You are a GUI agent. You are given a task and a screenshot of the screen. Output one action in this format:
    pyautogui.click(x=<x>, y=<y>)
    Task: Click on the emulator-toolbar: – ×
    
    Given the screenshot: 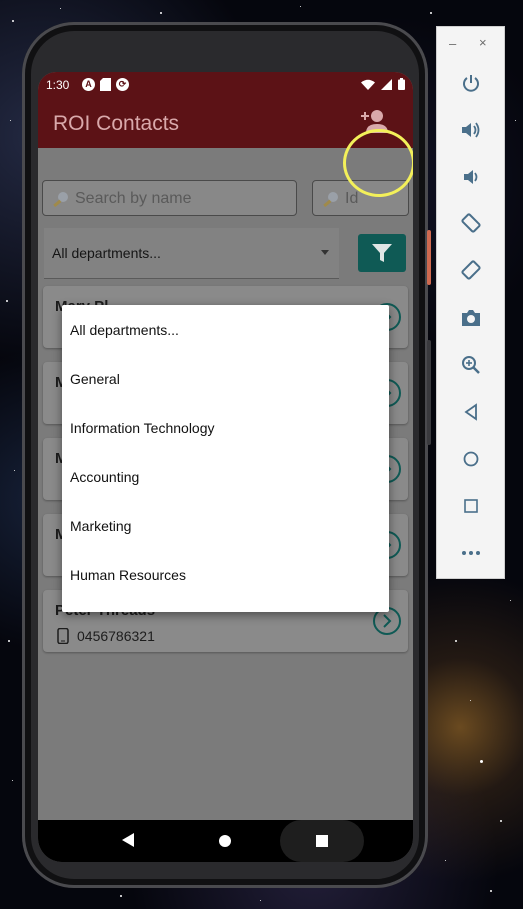 What is the action you would take?
    pyautogui.click(x=470, y=302)
    